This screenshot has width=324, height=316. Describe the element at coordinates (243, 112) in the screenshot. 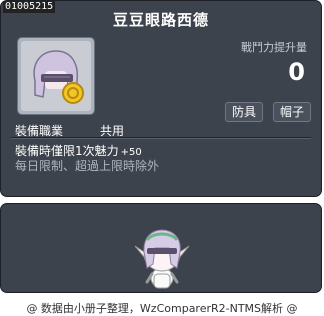

I see `tag-armor: 防具` at that location.